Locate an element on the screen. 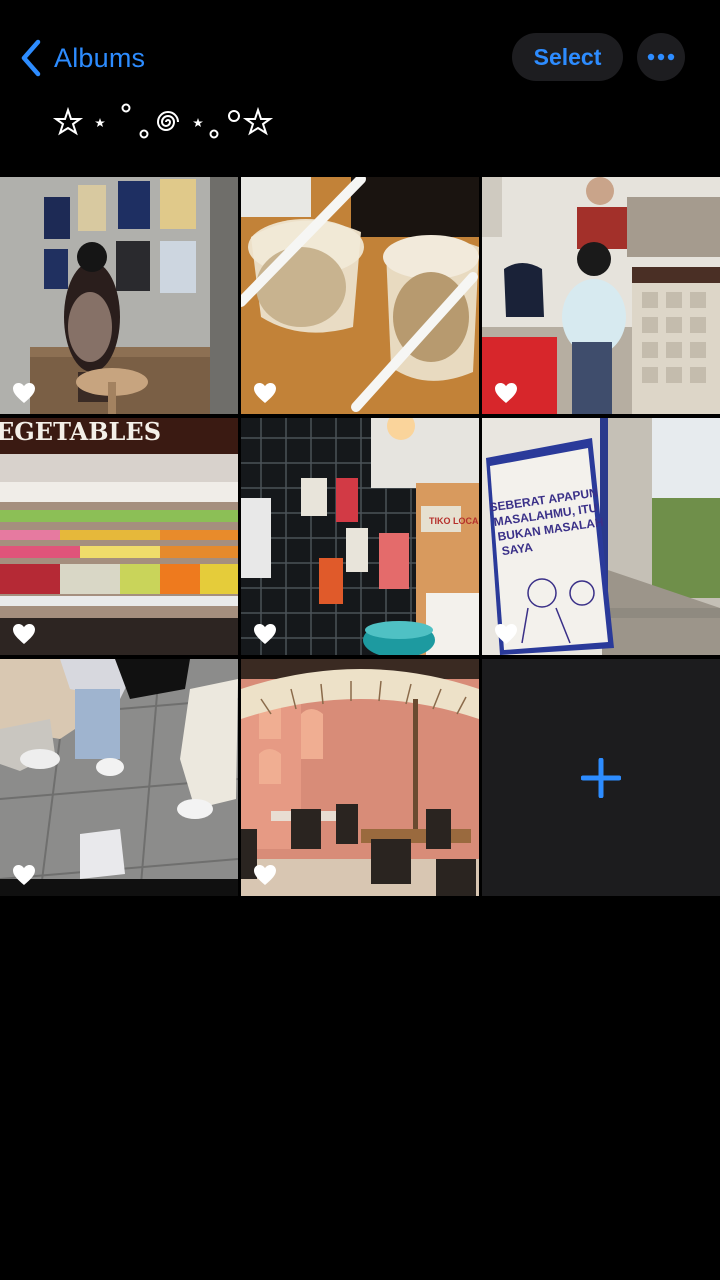  back-button: Albums is located at coordinates (81, 58).